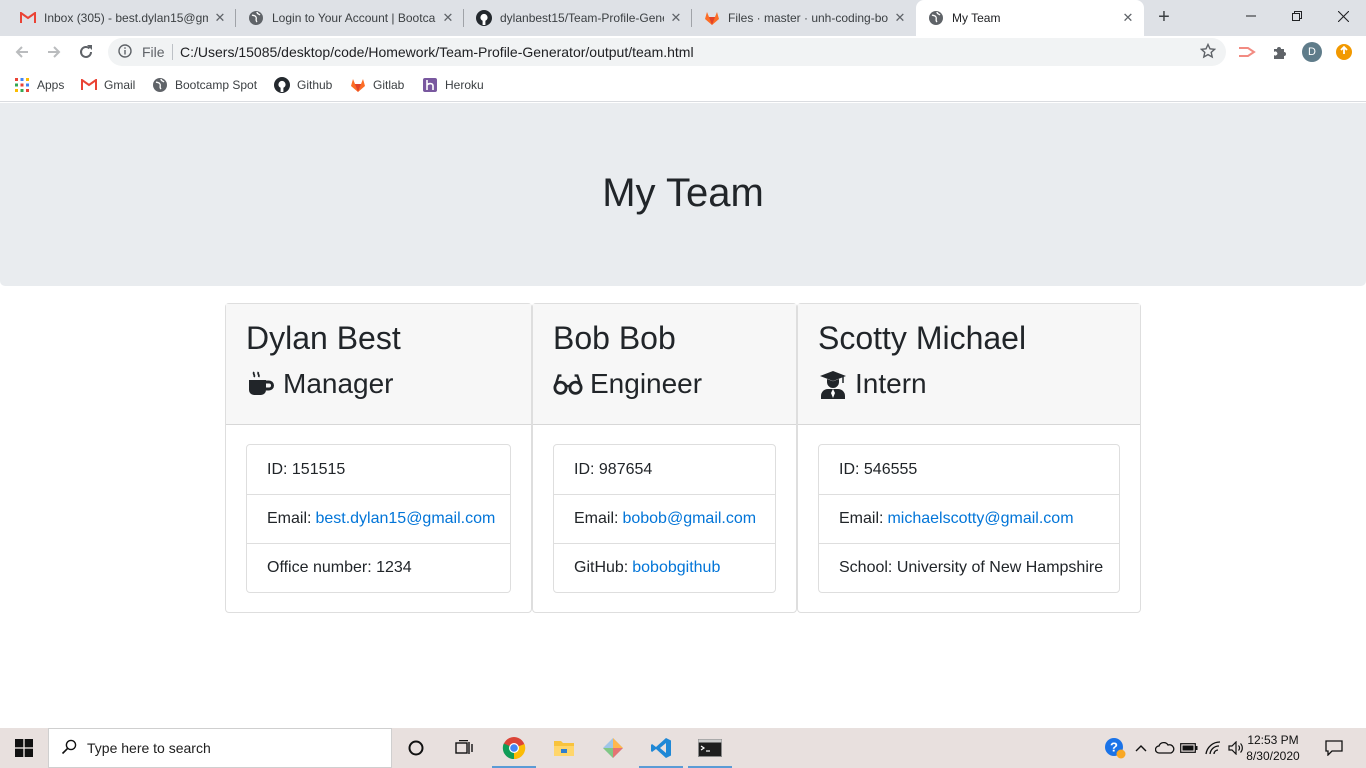 This screenshot has width=1366, height=768. What do you see at coordinates (51, 85) in the screenshot?
I see `bookmark-label: Apps` at bounding box center [51, 85].